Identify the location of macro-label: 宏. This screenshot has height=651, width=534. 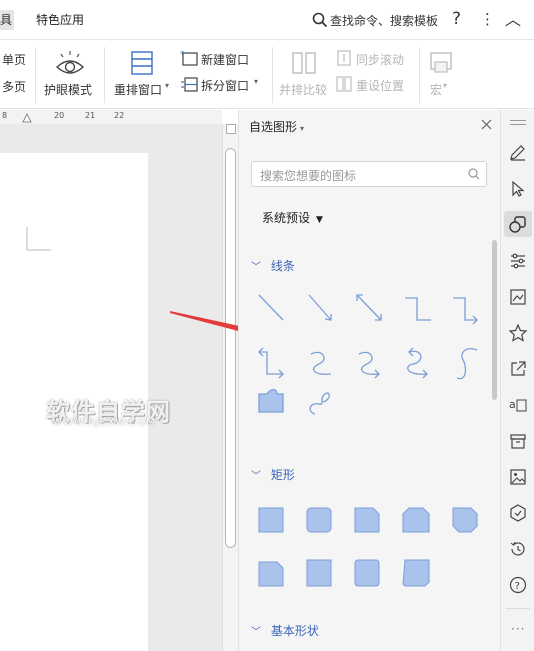
(436, 90).